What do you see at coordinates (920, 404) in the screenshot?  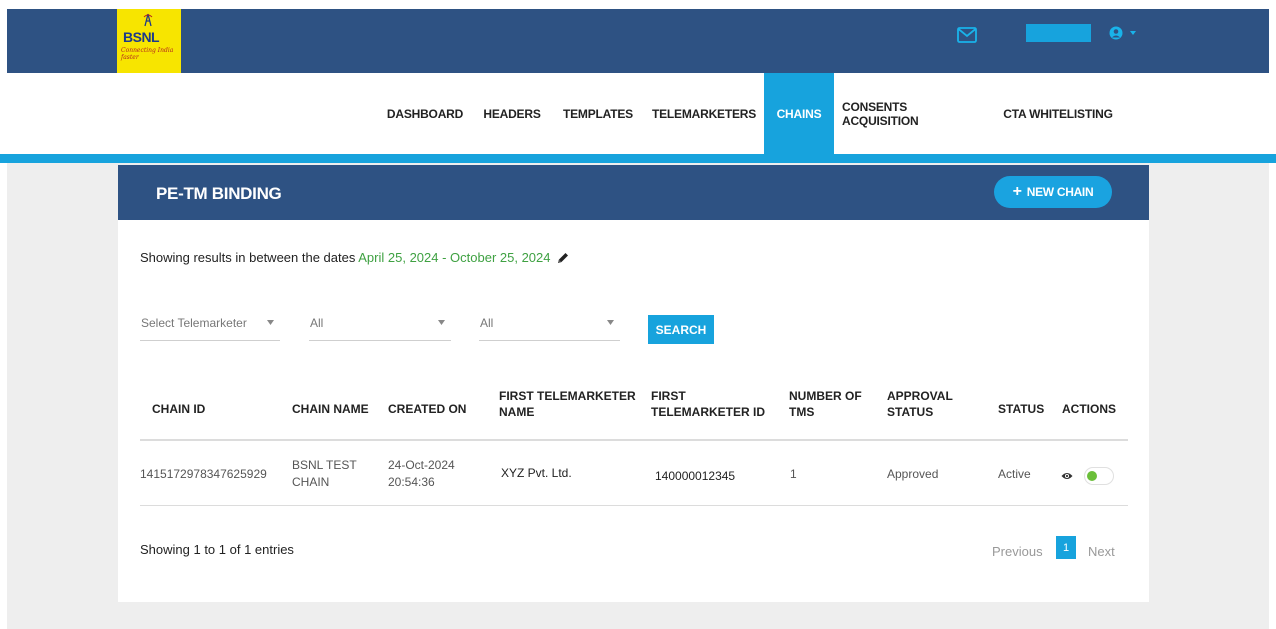 I see `col-header-approval-status: APPROVAL STATUS` at bounding box center [920, 404].